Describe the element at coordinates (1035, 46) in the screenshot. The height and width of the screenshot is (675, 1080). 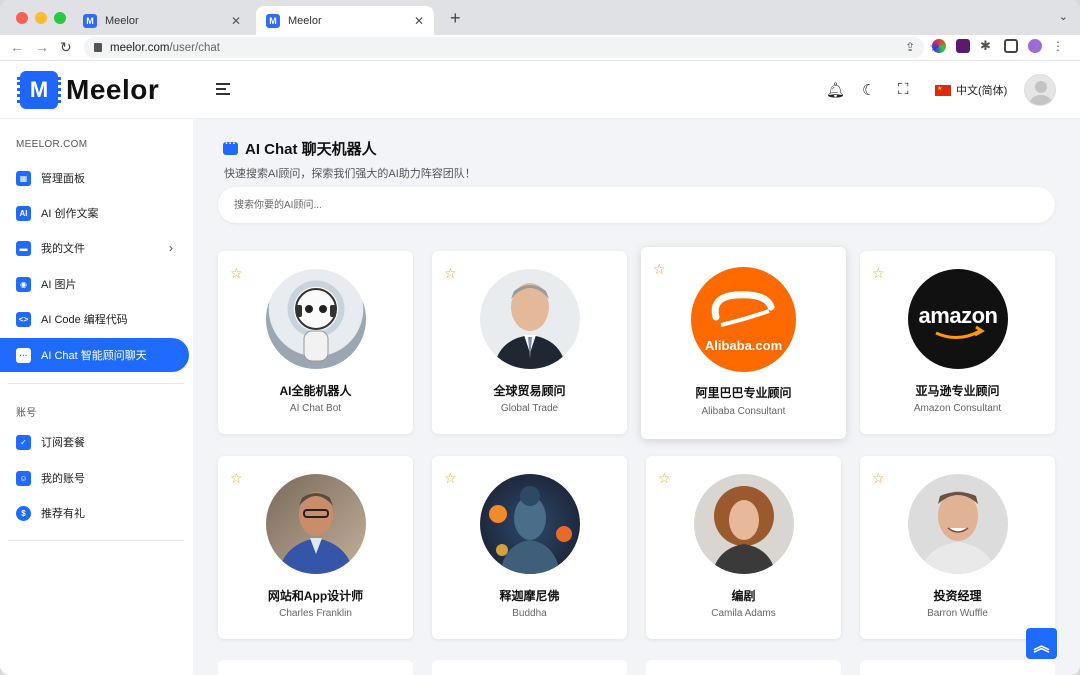
I see `profile-icon` at that location.